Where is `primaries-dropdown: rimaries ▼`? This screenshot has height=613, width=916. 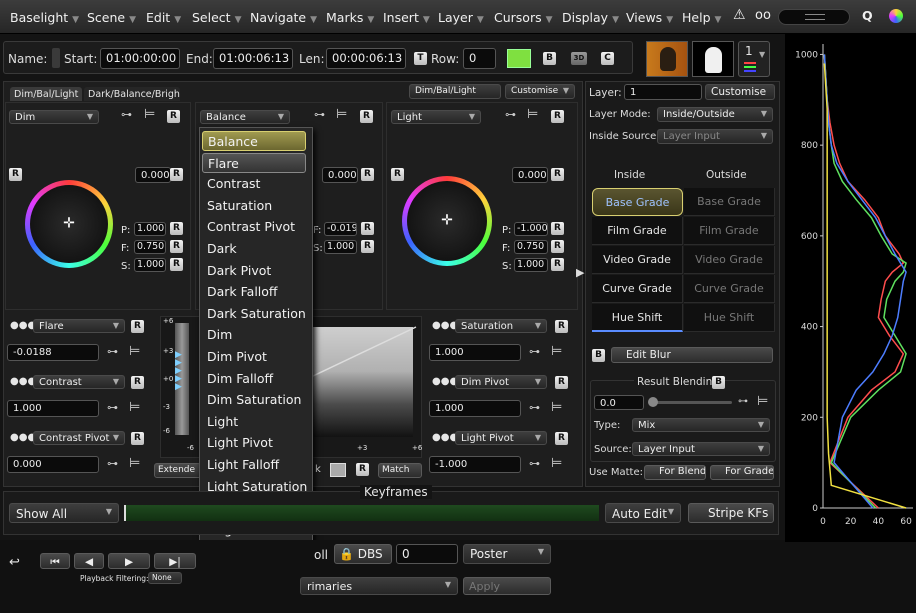
primaries-dropdown: rimaries ▼ is located at coordinates (379, 586).